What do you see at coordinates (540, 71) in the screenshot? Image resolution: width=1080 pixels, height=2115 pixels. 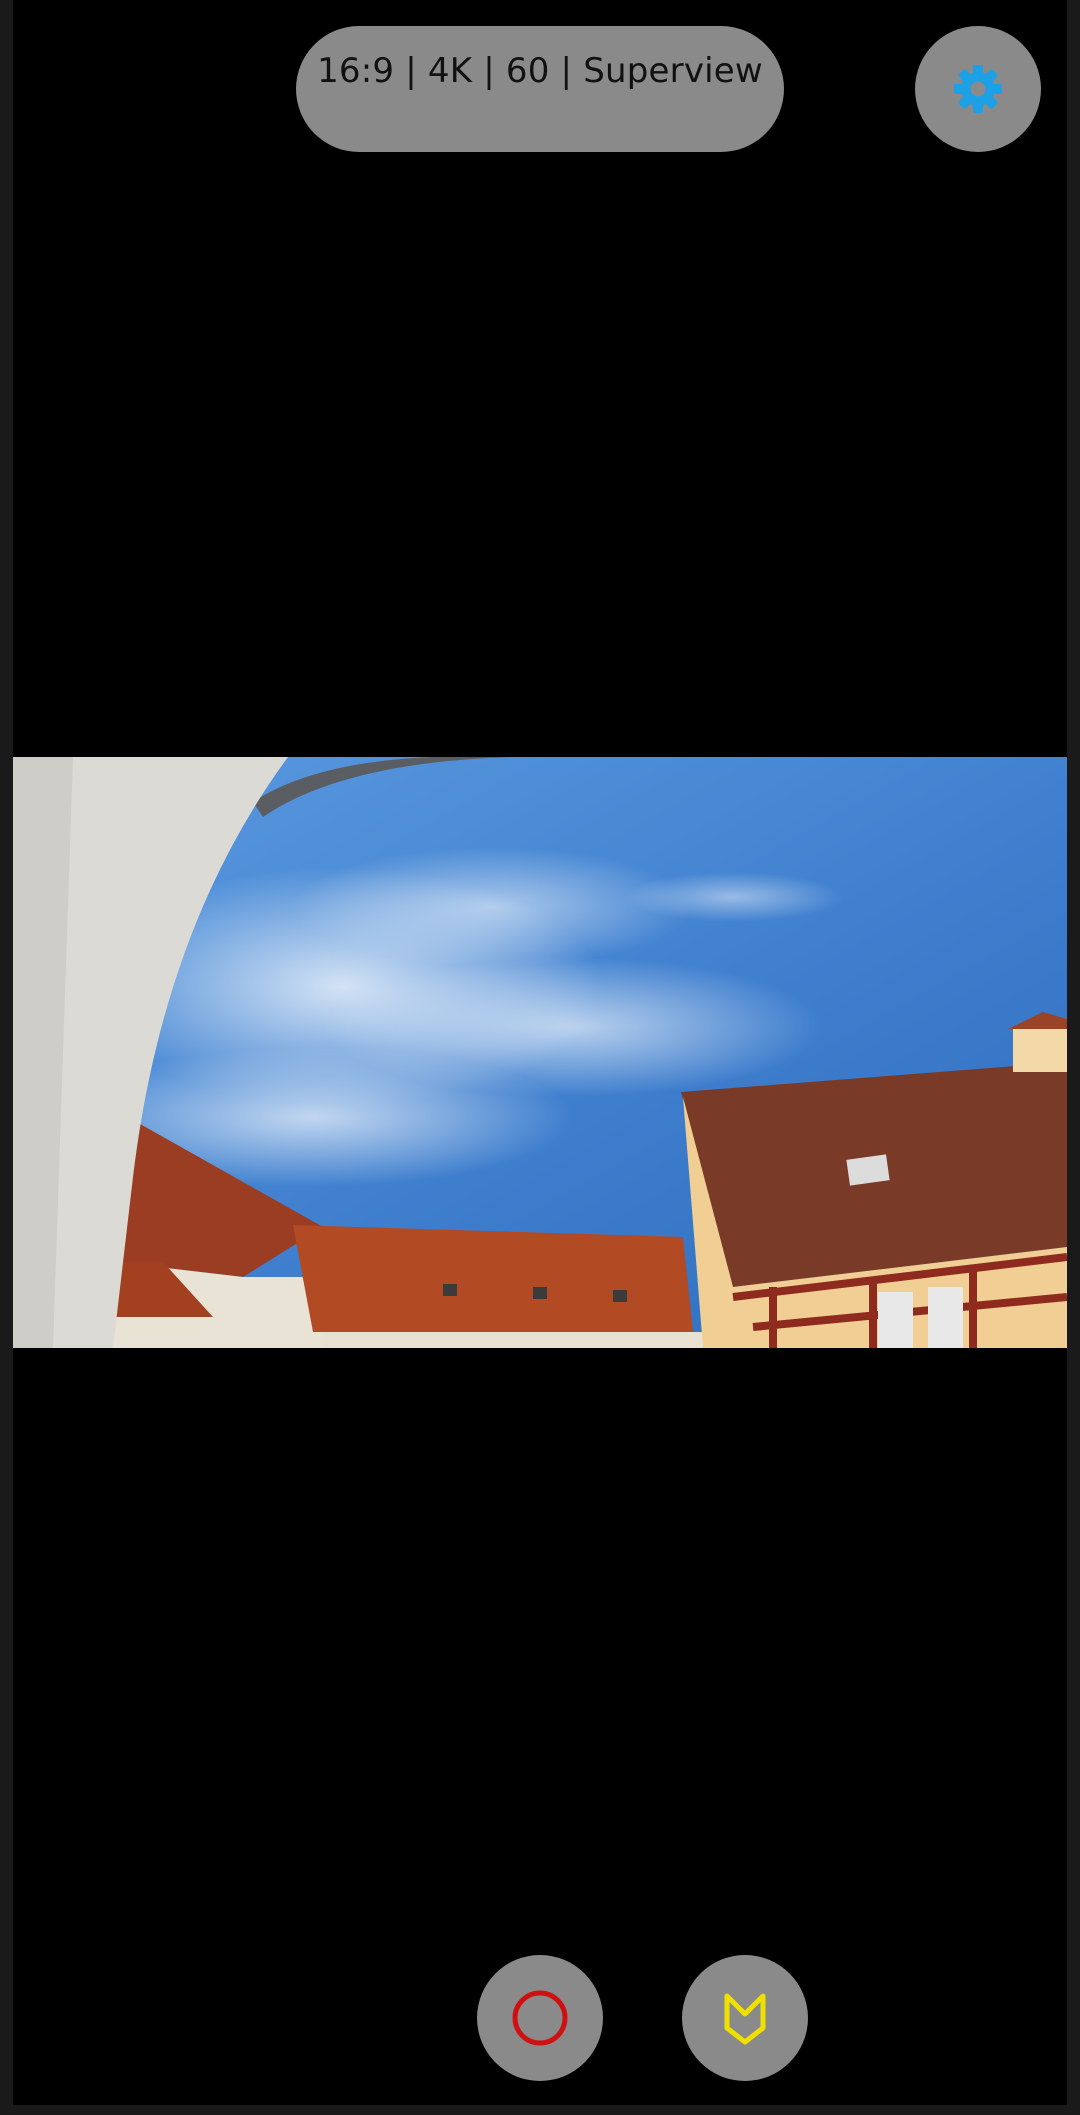 I see `status-text: 16:9 | 4K | 60 | Superview` at bounding box center [540, 71].